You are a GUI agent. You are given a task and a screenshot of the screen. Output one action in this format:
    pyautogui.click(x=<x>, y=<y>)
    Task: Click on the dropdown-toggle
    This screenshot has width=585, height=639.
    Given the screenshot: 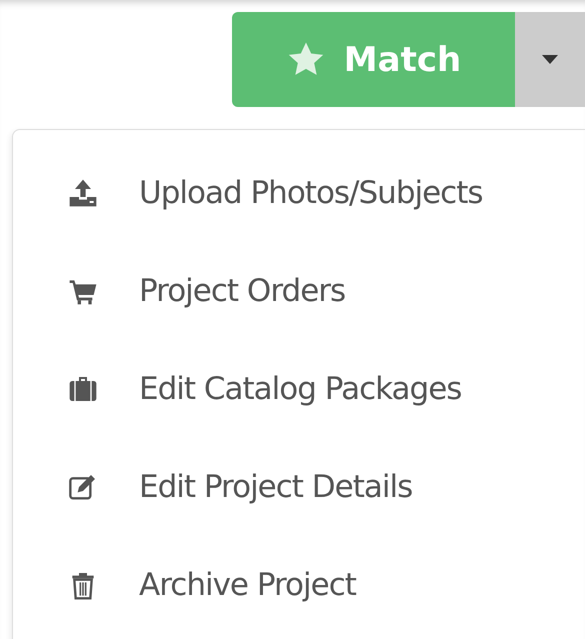 What is the action you would take?
    pyautogui.click(x=550, y=59)
    